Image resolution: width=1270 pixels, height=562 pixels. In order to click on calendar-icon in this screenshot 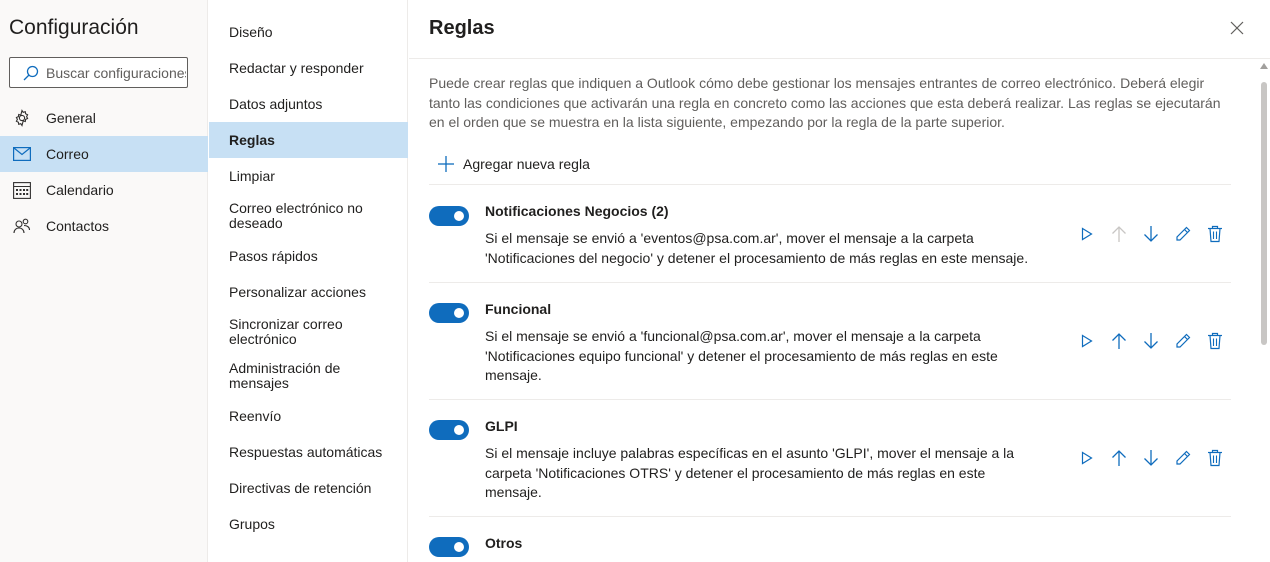, I will do `click(22, 190)`.